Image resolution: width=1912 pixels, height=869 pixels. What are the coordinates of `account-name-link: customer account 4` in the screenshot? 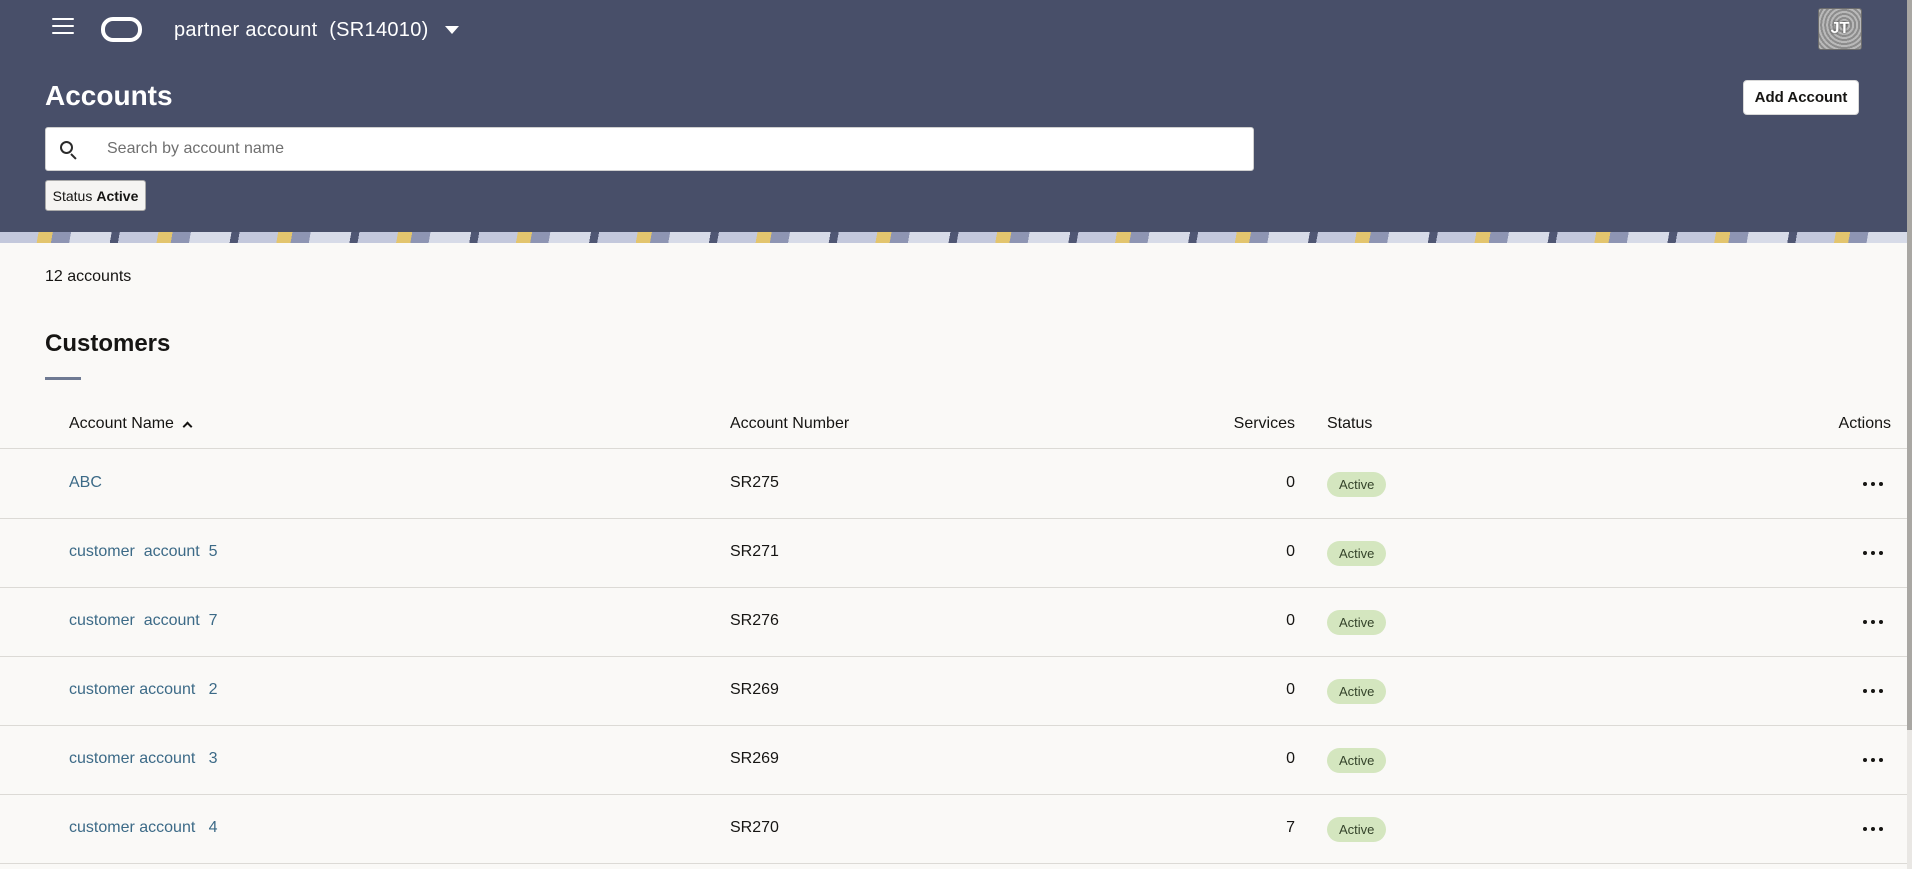 It's located at (143, 828).